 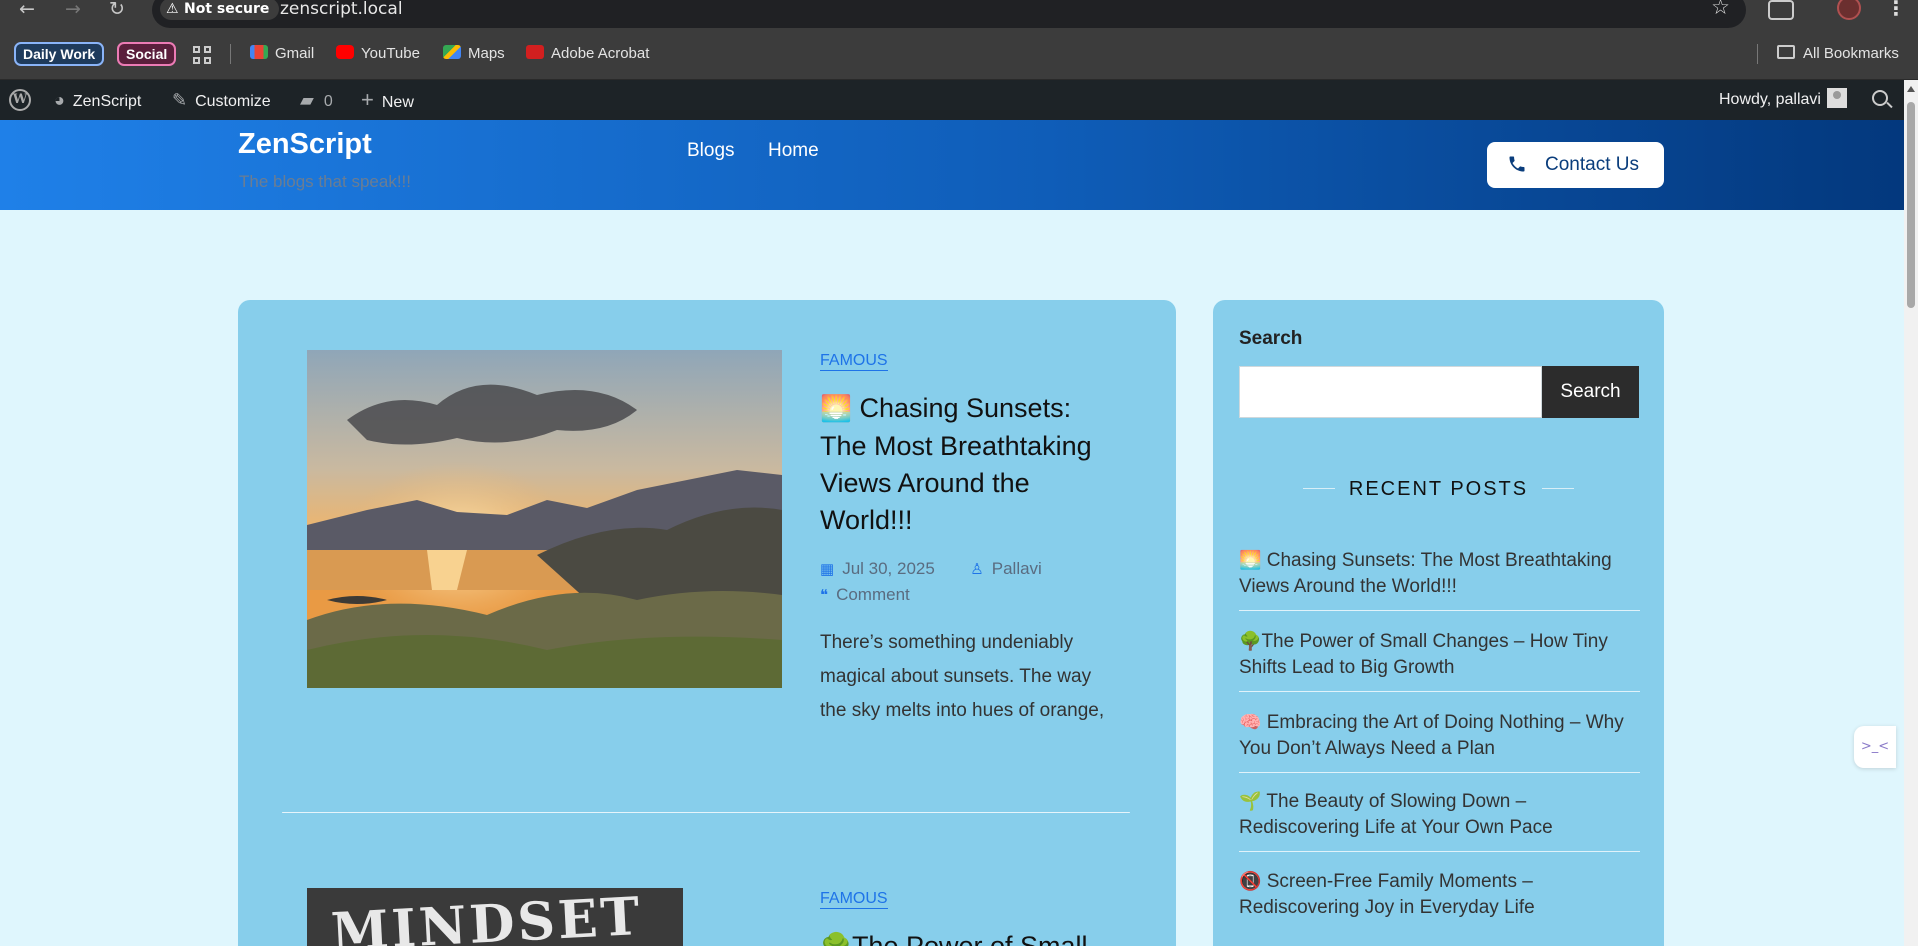 What do you see at coordinates (387, 100) in the screenshot?
I see `admin-new-link: + New` at bounding box center [387, 100].